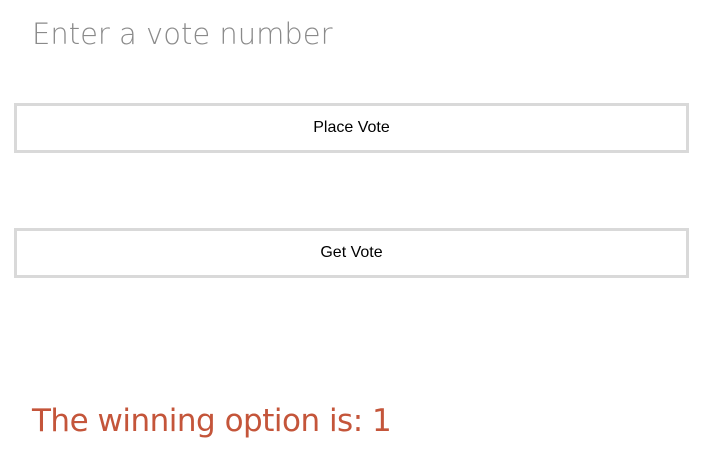 The height and width of the screenshot is (461, 712). I want to click on place-vote-button: Place Vote, so click(351, 128).